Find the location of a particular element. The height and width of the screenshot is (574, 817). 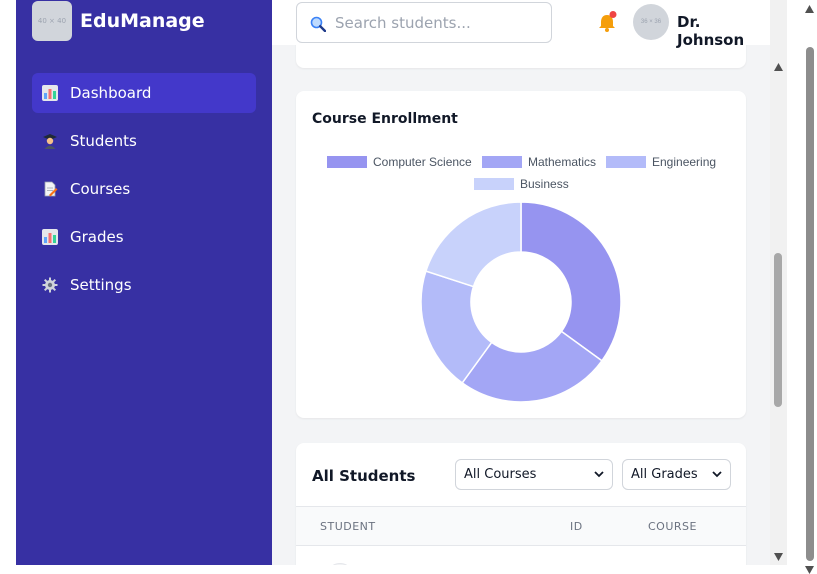

students-title: All Students is located at coordinates (364, 476).